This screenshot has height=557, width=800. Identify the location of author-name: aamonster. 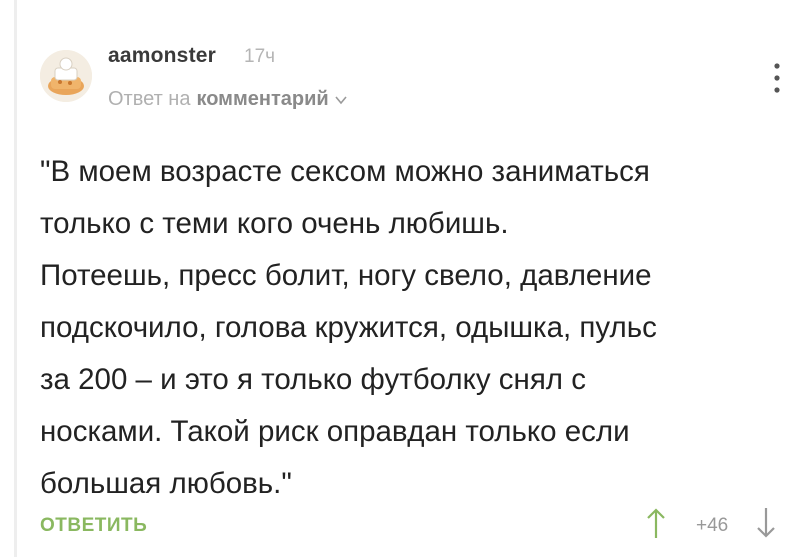
(162, 56).